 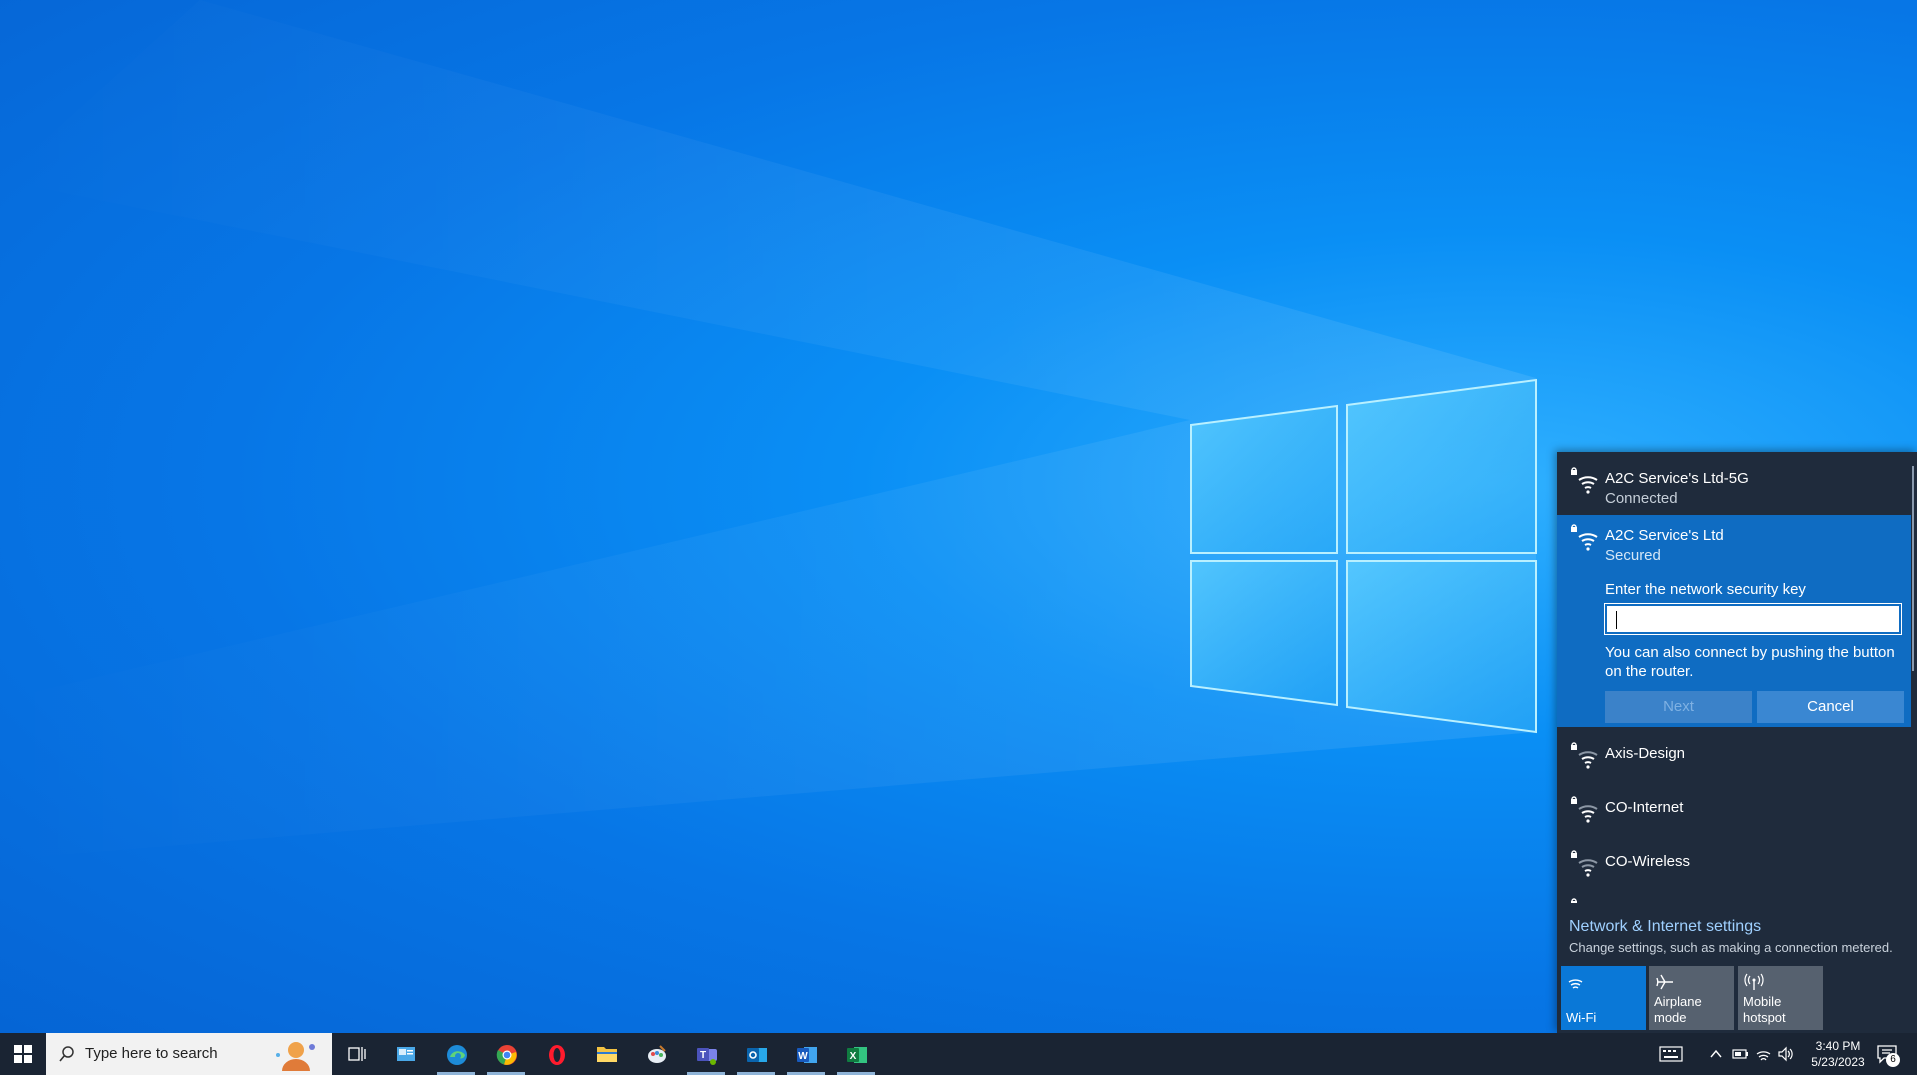 What do you see at coordinates (1838, 1054) in the screenshot?
I see `clock: 3:40 PM 5/23/2023` at bounding box center [1838, 1054].